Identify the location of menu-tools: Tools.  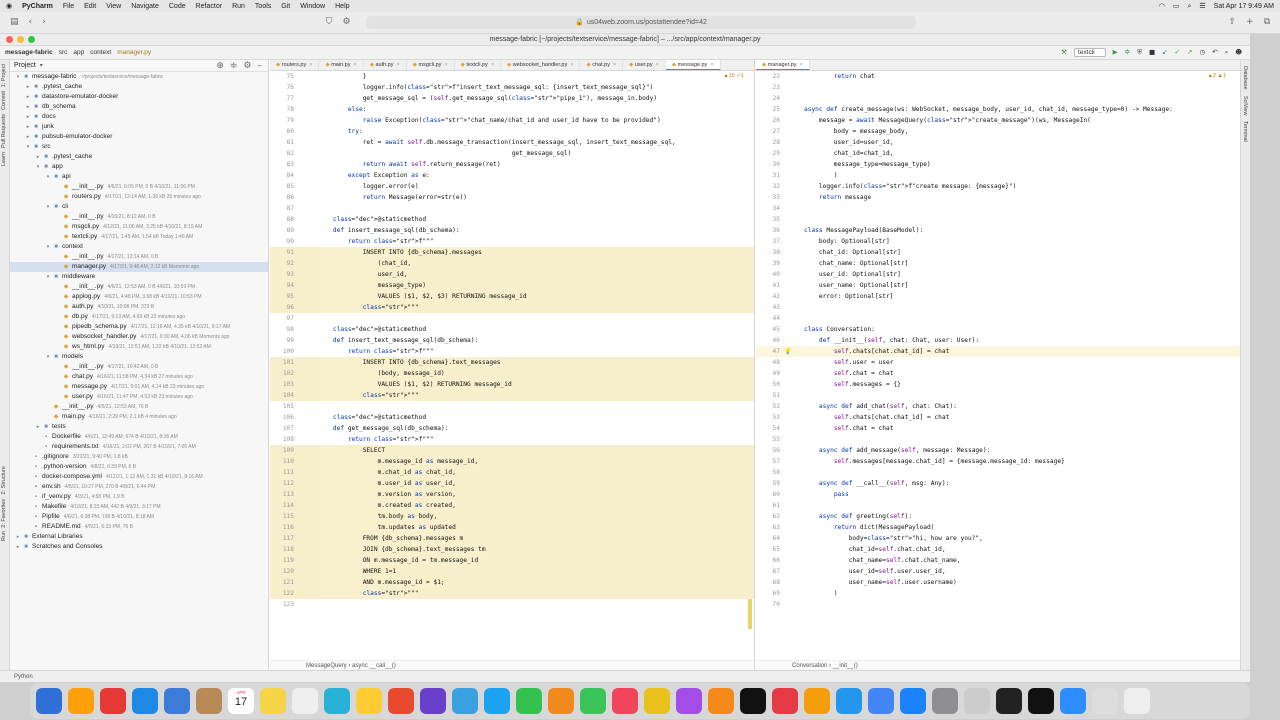
(263, 6).